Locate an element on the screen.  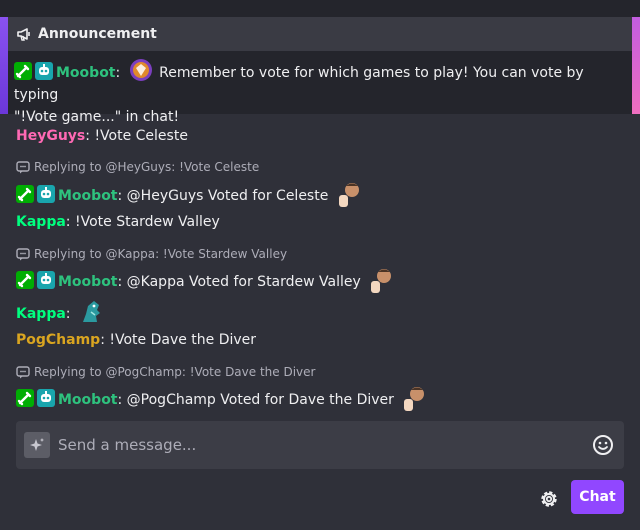
username: HeyGuys is located at coordinates (50, 136).